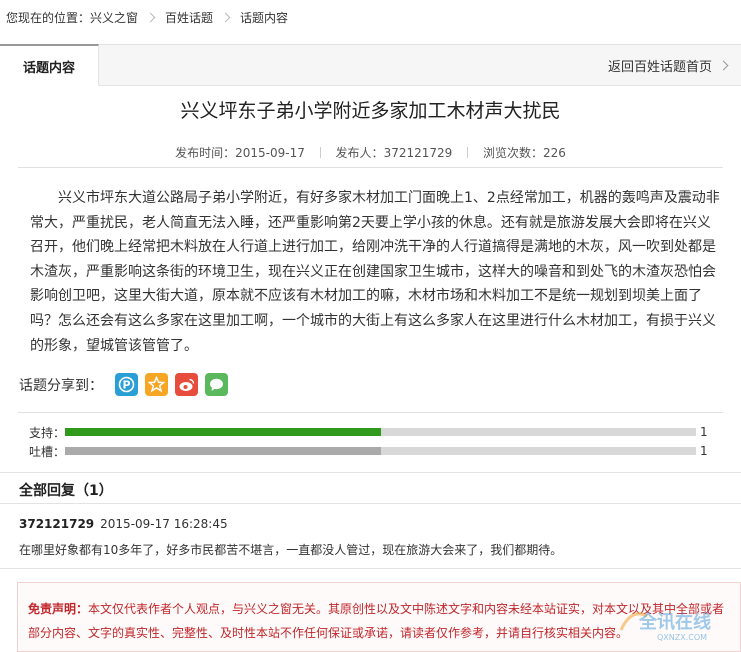 The image size is (741, 652). I want to click on article-meta: 发布时间：2015-09-17 发布人：372121729 浏览次数：226, so click(370, 152).